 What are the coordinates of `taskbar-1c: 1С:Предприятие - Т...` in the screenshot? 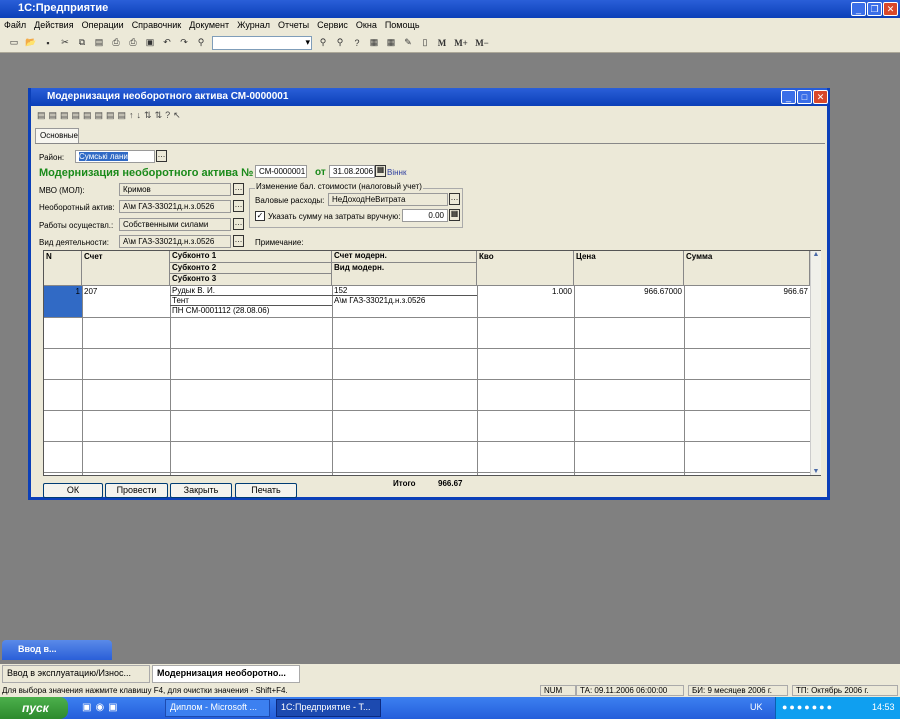 It's located at (328, 708).